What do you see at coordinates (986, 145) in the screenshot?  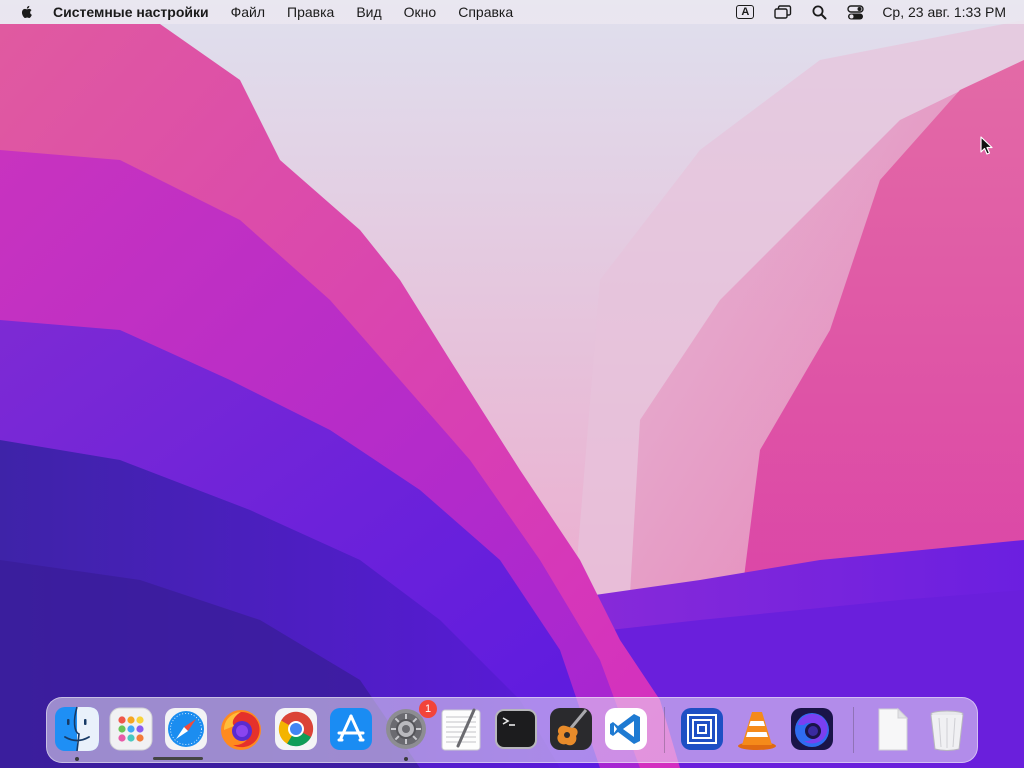 I see `mouse-cursor-icon` at bounding box center [986, 145].